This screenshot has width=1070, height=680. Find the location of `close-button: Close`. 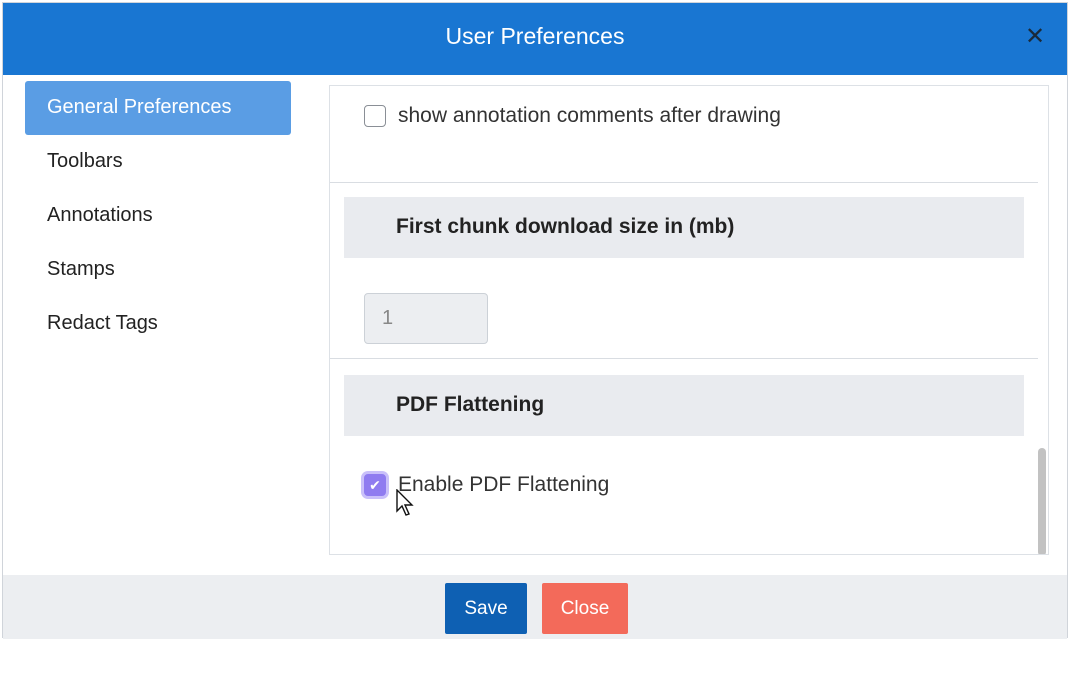

close-button: Close is located at coordinates (585, 608).